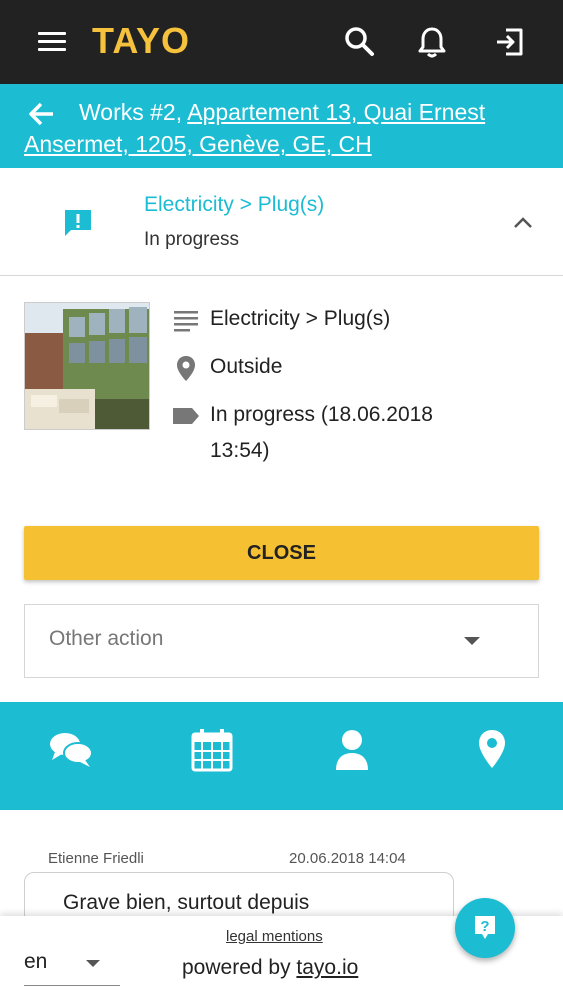 Image resolution: width=563 pixels, height=1000 pixels. What do you see at coordinates (360, 42) in the screenshot?
I see `search-icon` at bounding box center [360, 42].